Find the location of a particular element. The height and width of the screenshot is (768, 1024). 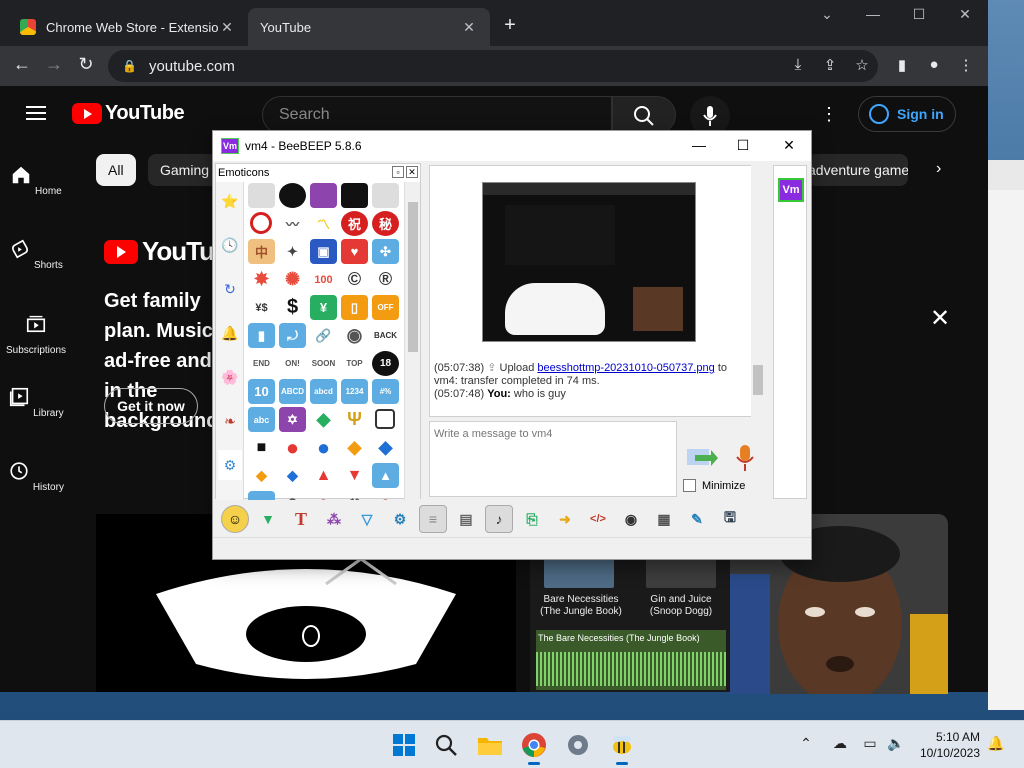

emoticon-item: BACK is located at coordinates (385, 335).